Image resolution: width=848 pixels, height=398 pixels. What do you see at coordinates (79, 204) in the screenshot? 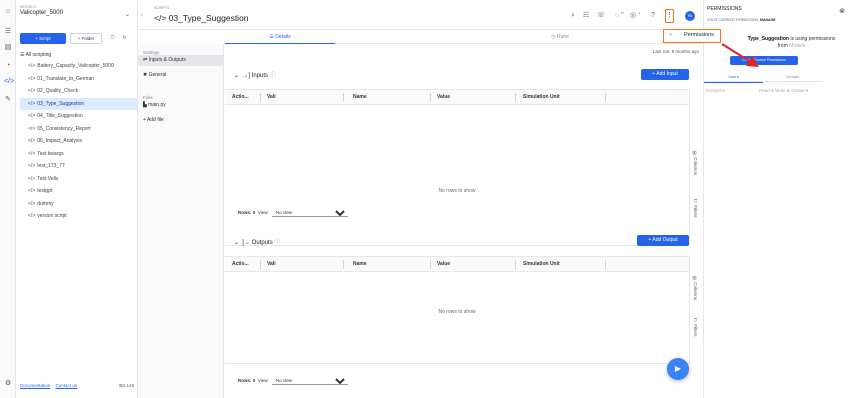
I see `script-item: </> dummy` at bounding box center [79, 204].